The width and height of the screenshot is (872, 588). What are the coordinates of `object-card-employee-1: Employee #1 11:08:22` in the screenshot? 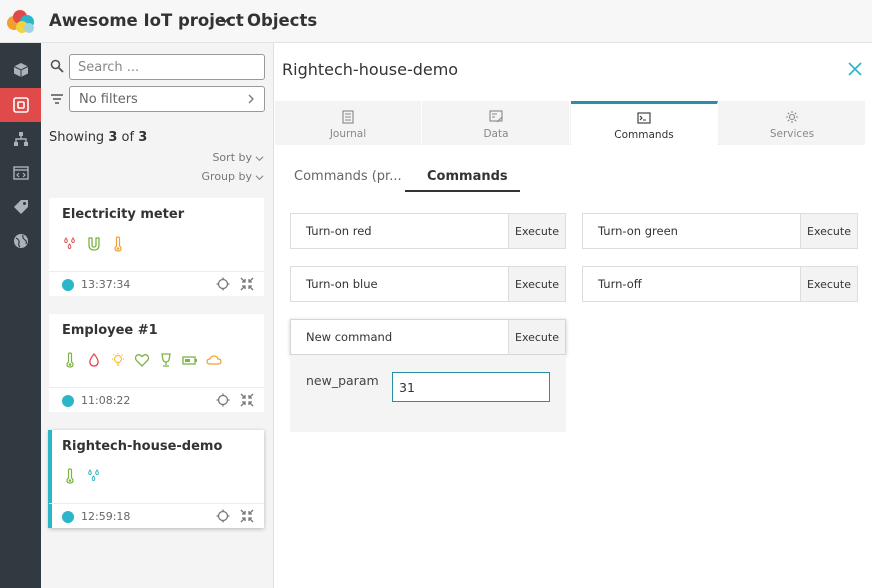 It's located at (156, 363).